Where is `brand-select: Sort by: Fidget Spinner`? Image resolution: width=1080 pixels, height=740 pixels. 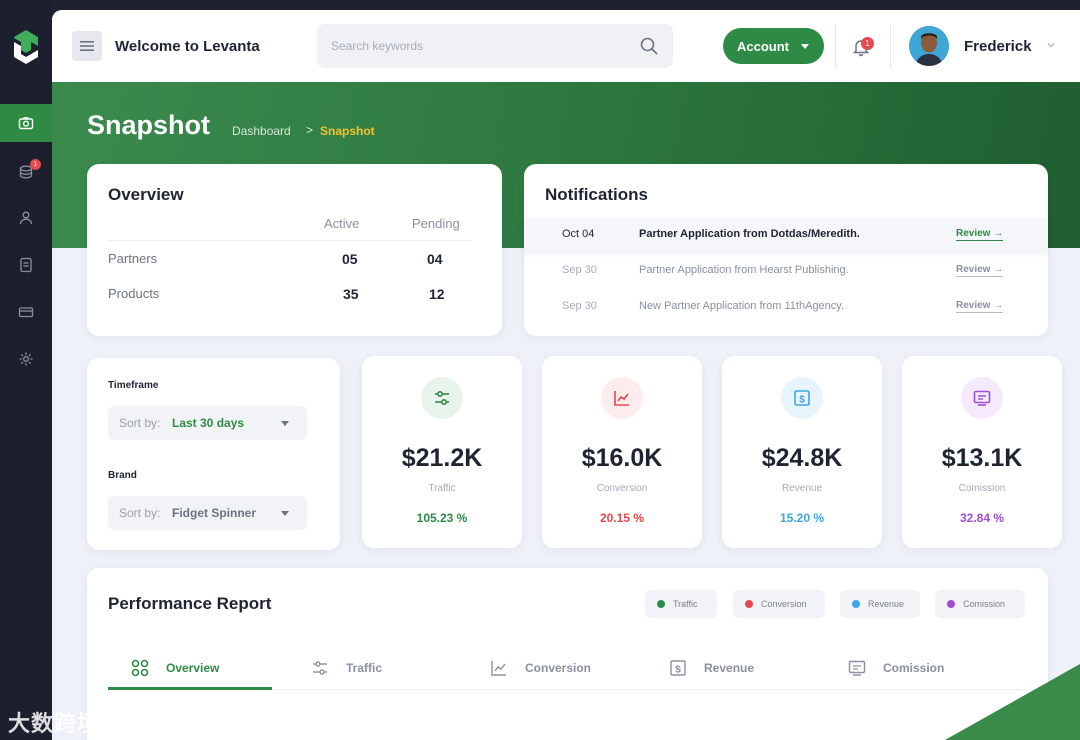 brand-select: Sort by: Fidget Spinner is located at coordinates (207, 513).